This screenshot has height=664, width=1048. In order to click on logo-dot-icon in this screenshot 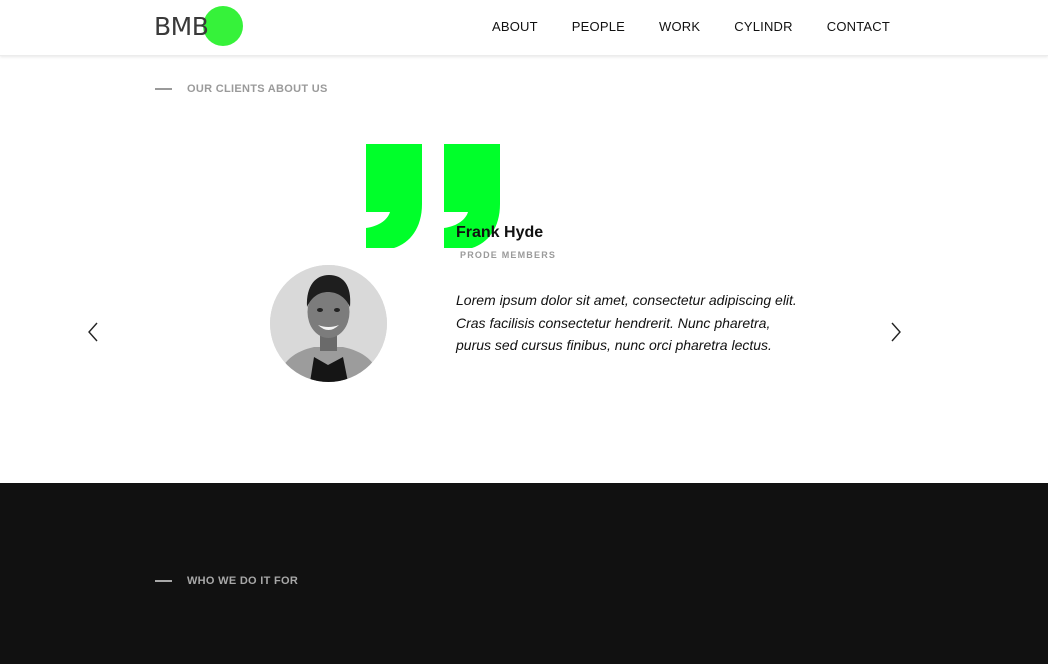, I will do `click(223, 26)`.